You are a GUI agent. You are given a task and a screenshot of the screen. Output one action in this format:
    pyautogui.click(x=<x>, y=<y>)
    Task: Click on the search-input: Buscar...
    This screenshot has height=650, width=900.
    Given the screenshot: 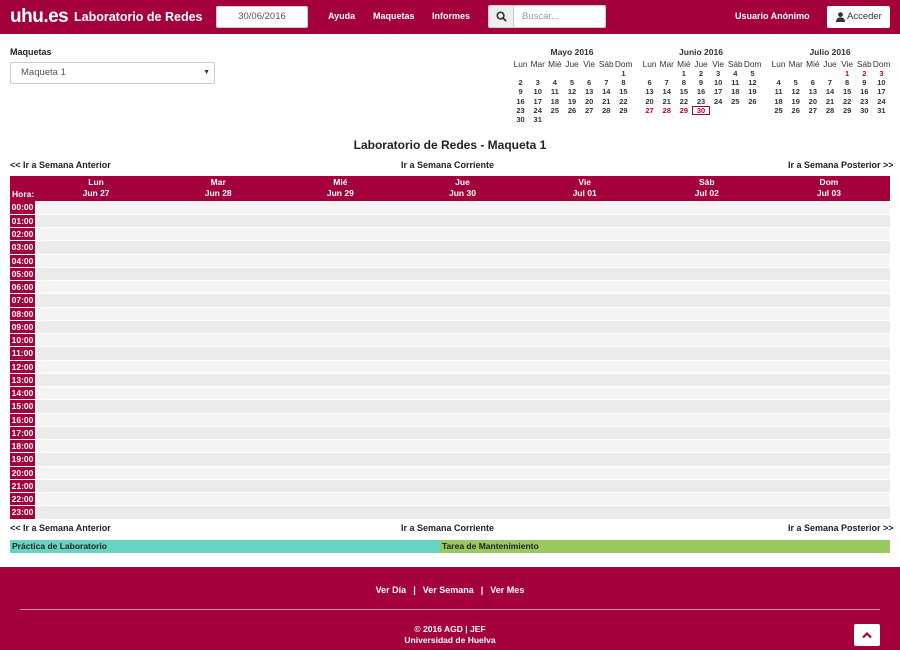 What is the action you would take?
    pyautogui.click(x=560, y=16)
    